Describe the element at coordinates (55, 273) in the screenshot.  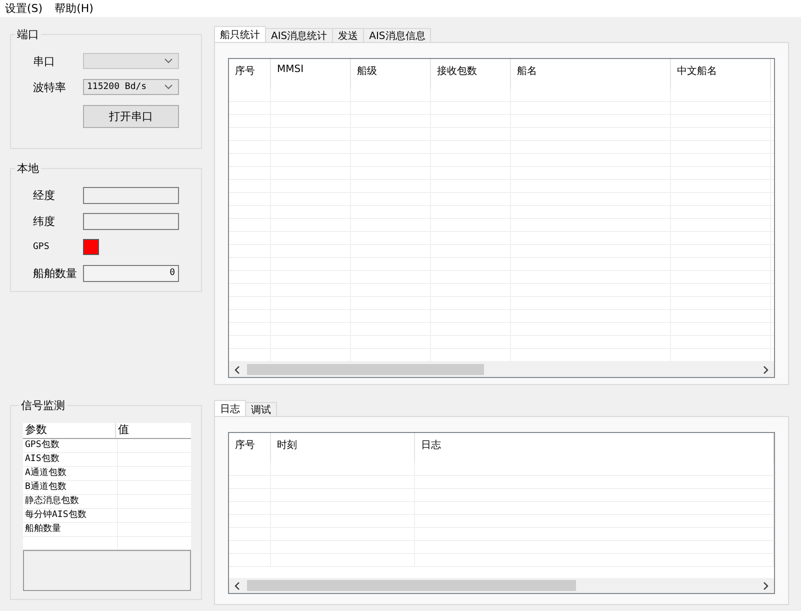
I see `field-label: 船舶数量` at that location.